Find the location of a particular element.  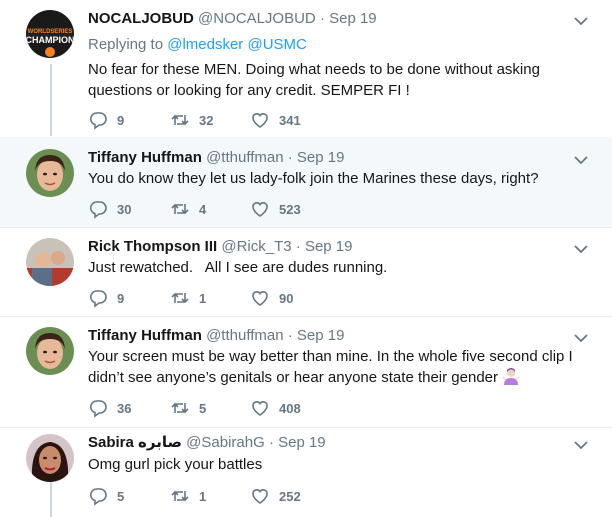

display-name: NOCALJOBUD is located at coordinates (141, 18).